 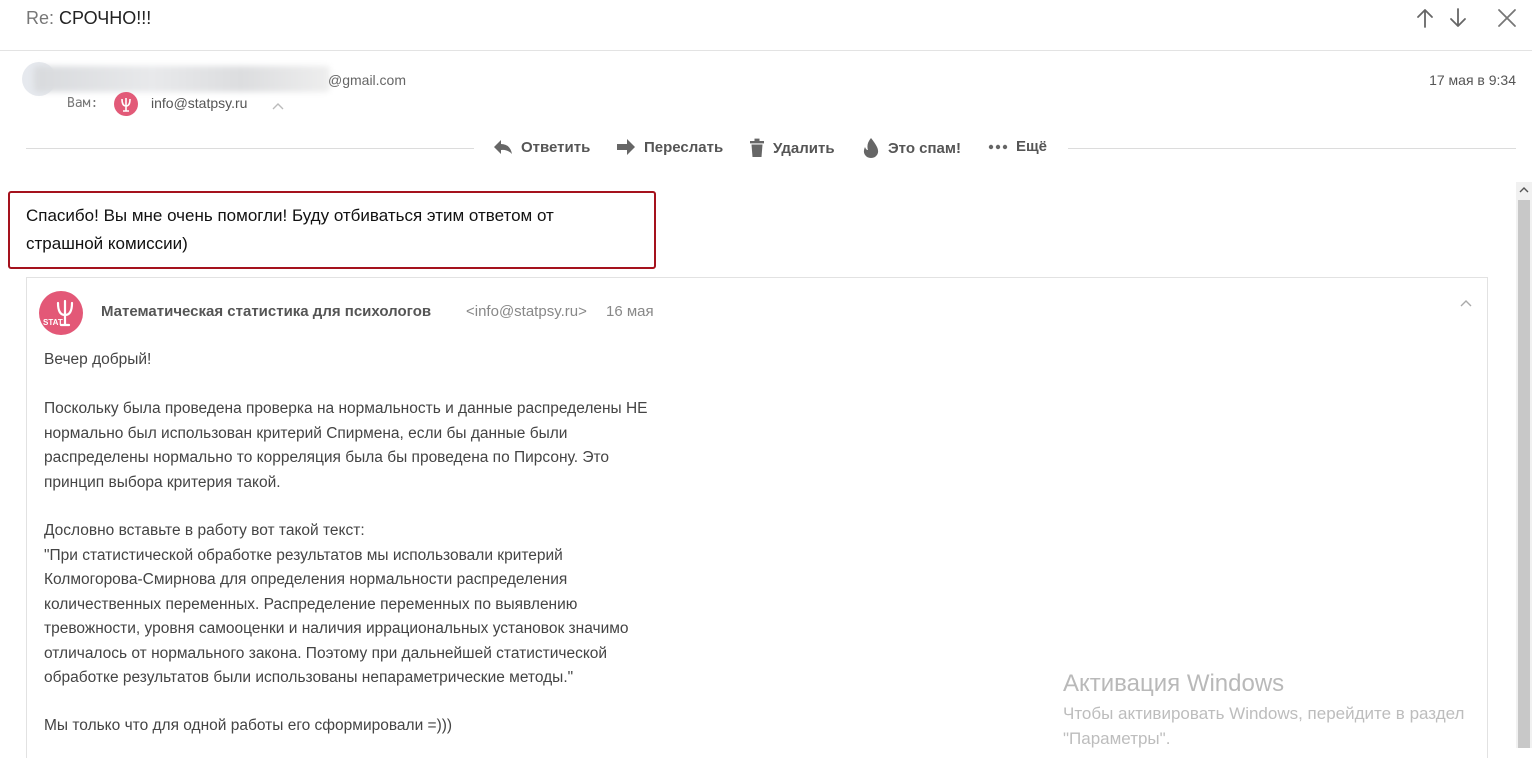 I want to click on blurred-sender-name, so click(x=182, y=79).